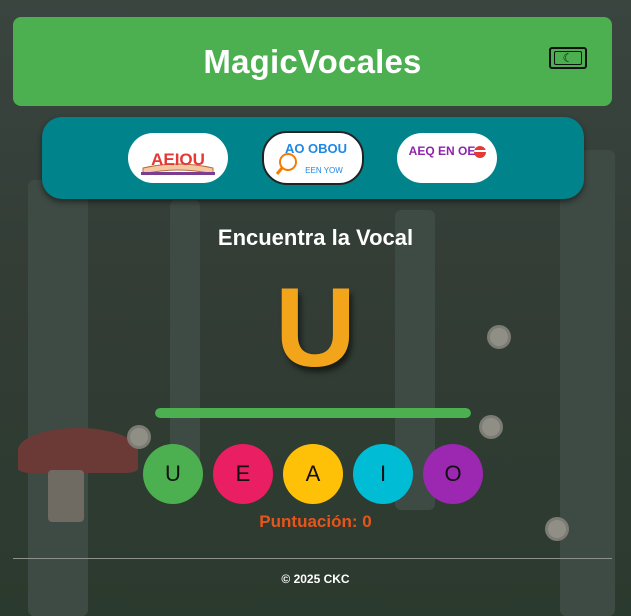  I want to click on vowel-option-i: I, so click(383, 474).